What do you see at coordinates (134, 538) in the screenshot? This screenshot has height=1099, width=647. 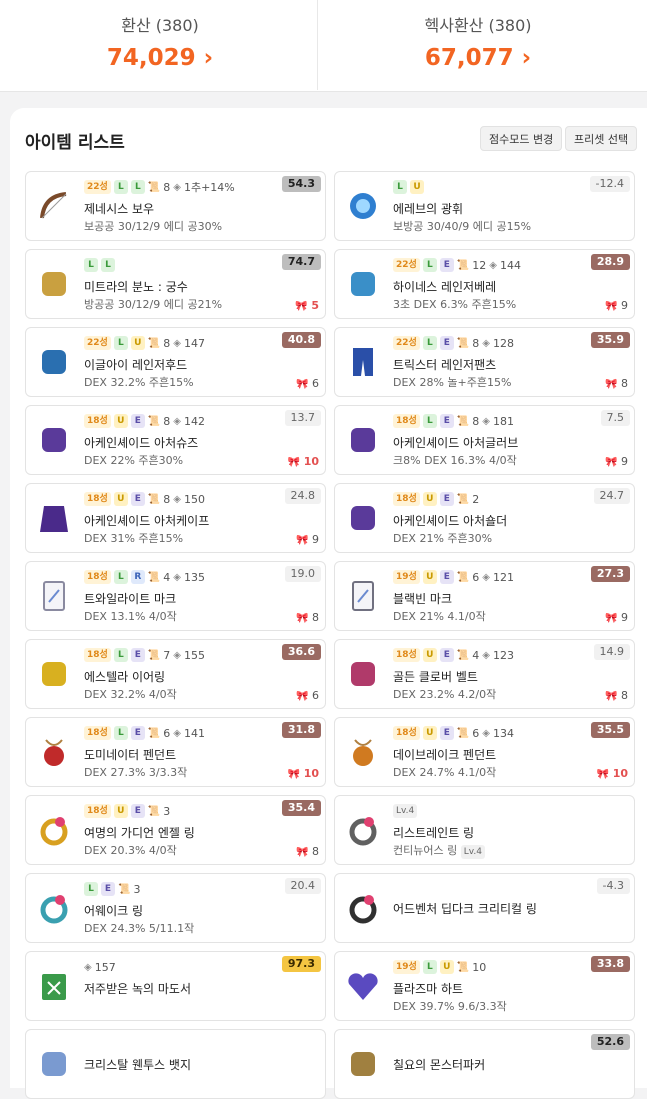 I see `item-stats: DEX 31% 주흔15%` at bounding box center [134, 538].